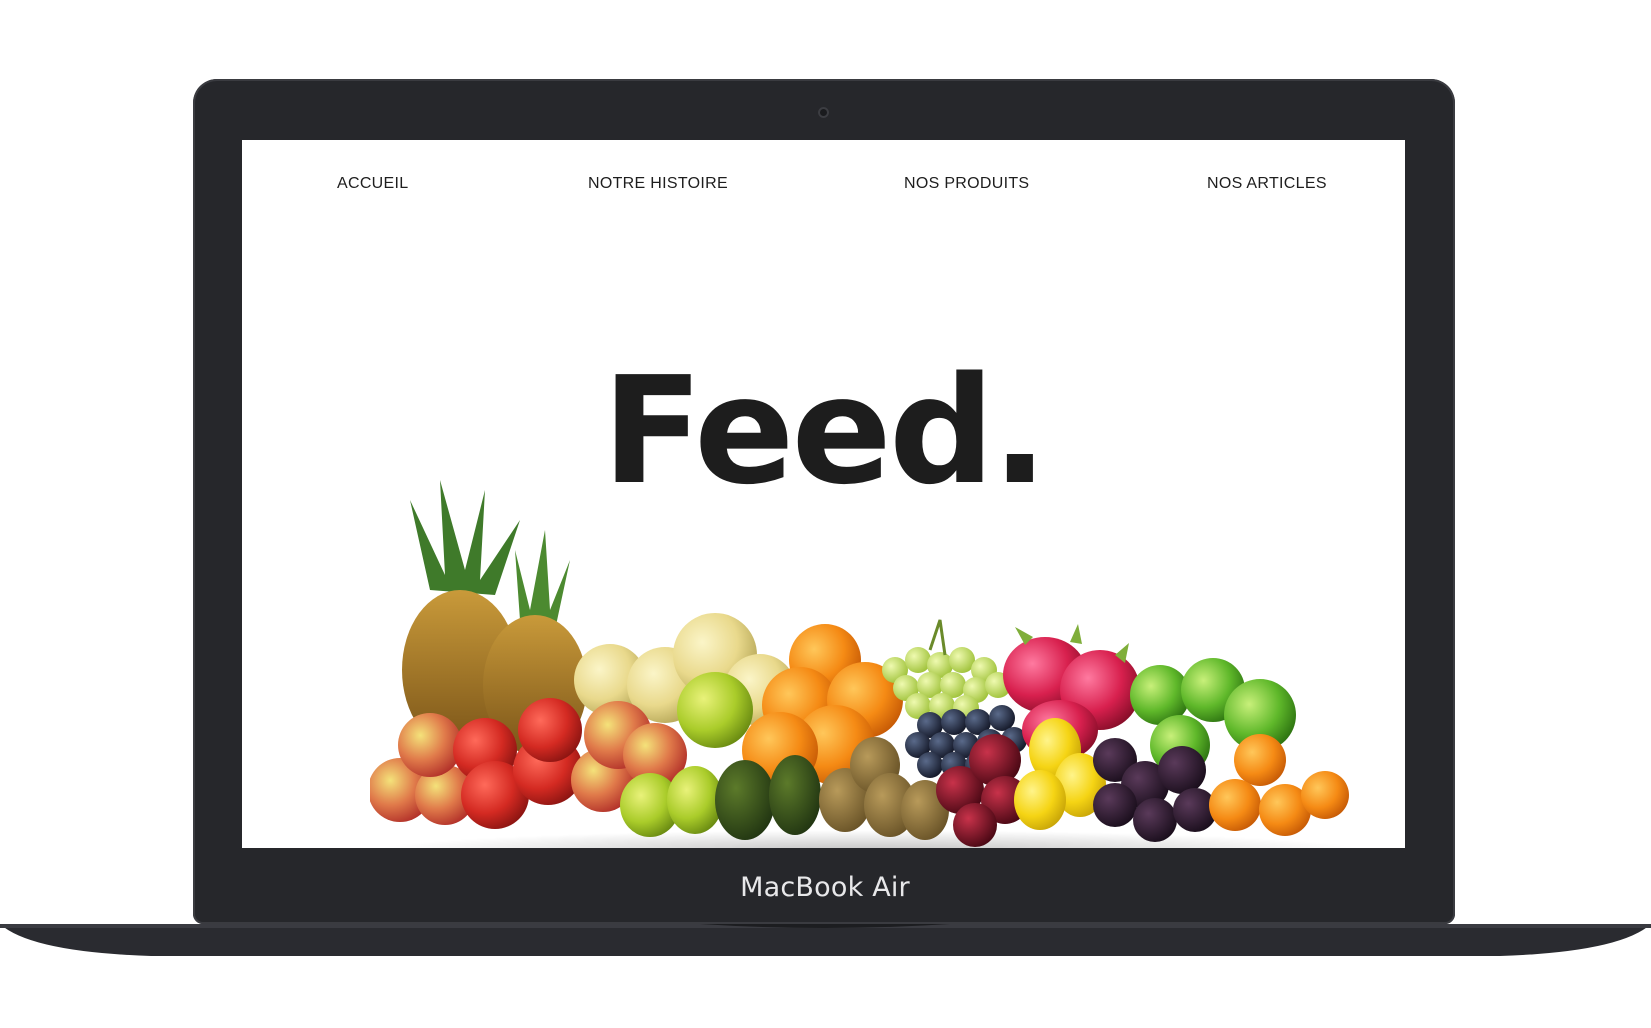 This screenshot has width=1651, height=1028. What do you see at coordinates (825, 940) in the screenshot?
I see `laptop-base` at bounding box center [825, 940].